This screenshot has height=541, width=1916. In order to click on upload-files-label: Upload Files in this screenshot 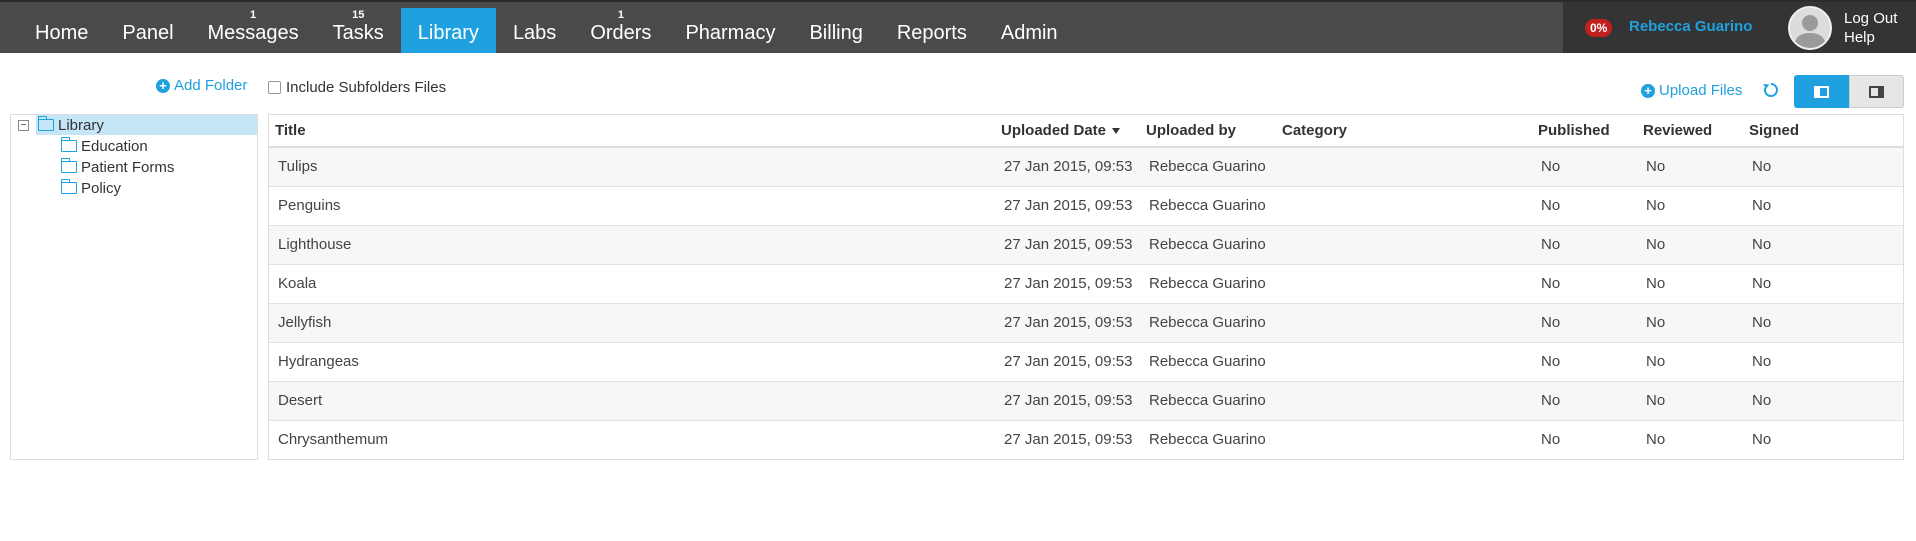, I will do `click(1701, 90)`.